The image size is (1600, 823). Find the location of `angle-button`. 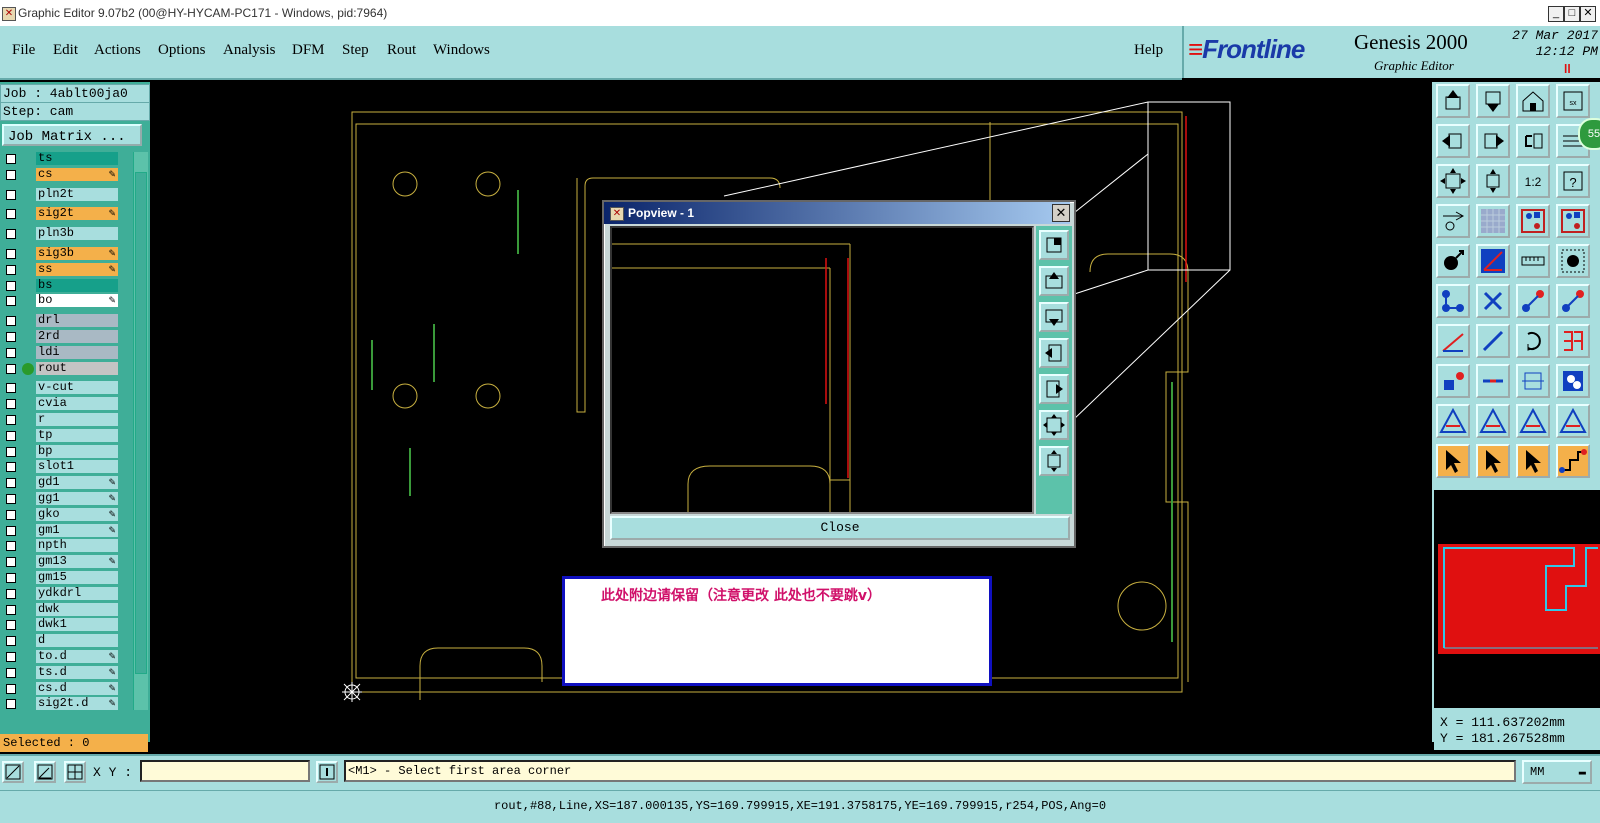

angle-button is located at coordinates (1493, 261).